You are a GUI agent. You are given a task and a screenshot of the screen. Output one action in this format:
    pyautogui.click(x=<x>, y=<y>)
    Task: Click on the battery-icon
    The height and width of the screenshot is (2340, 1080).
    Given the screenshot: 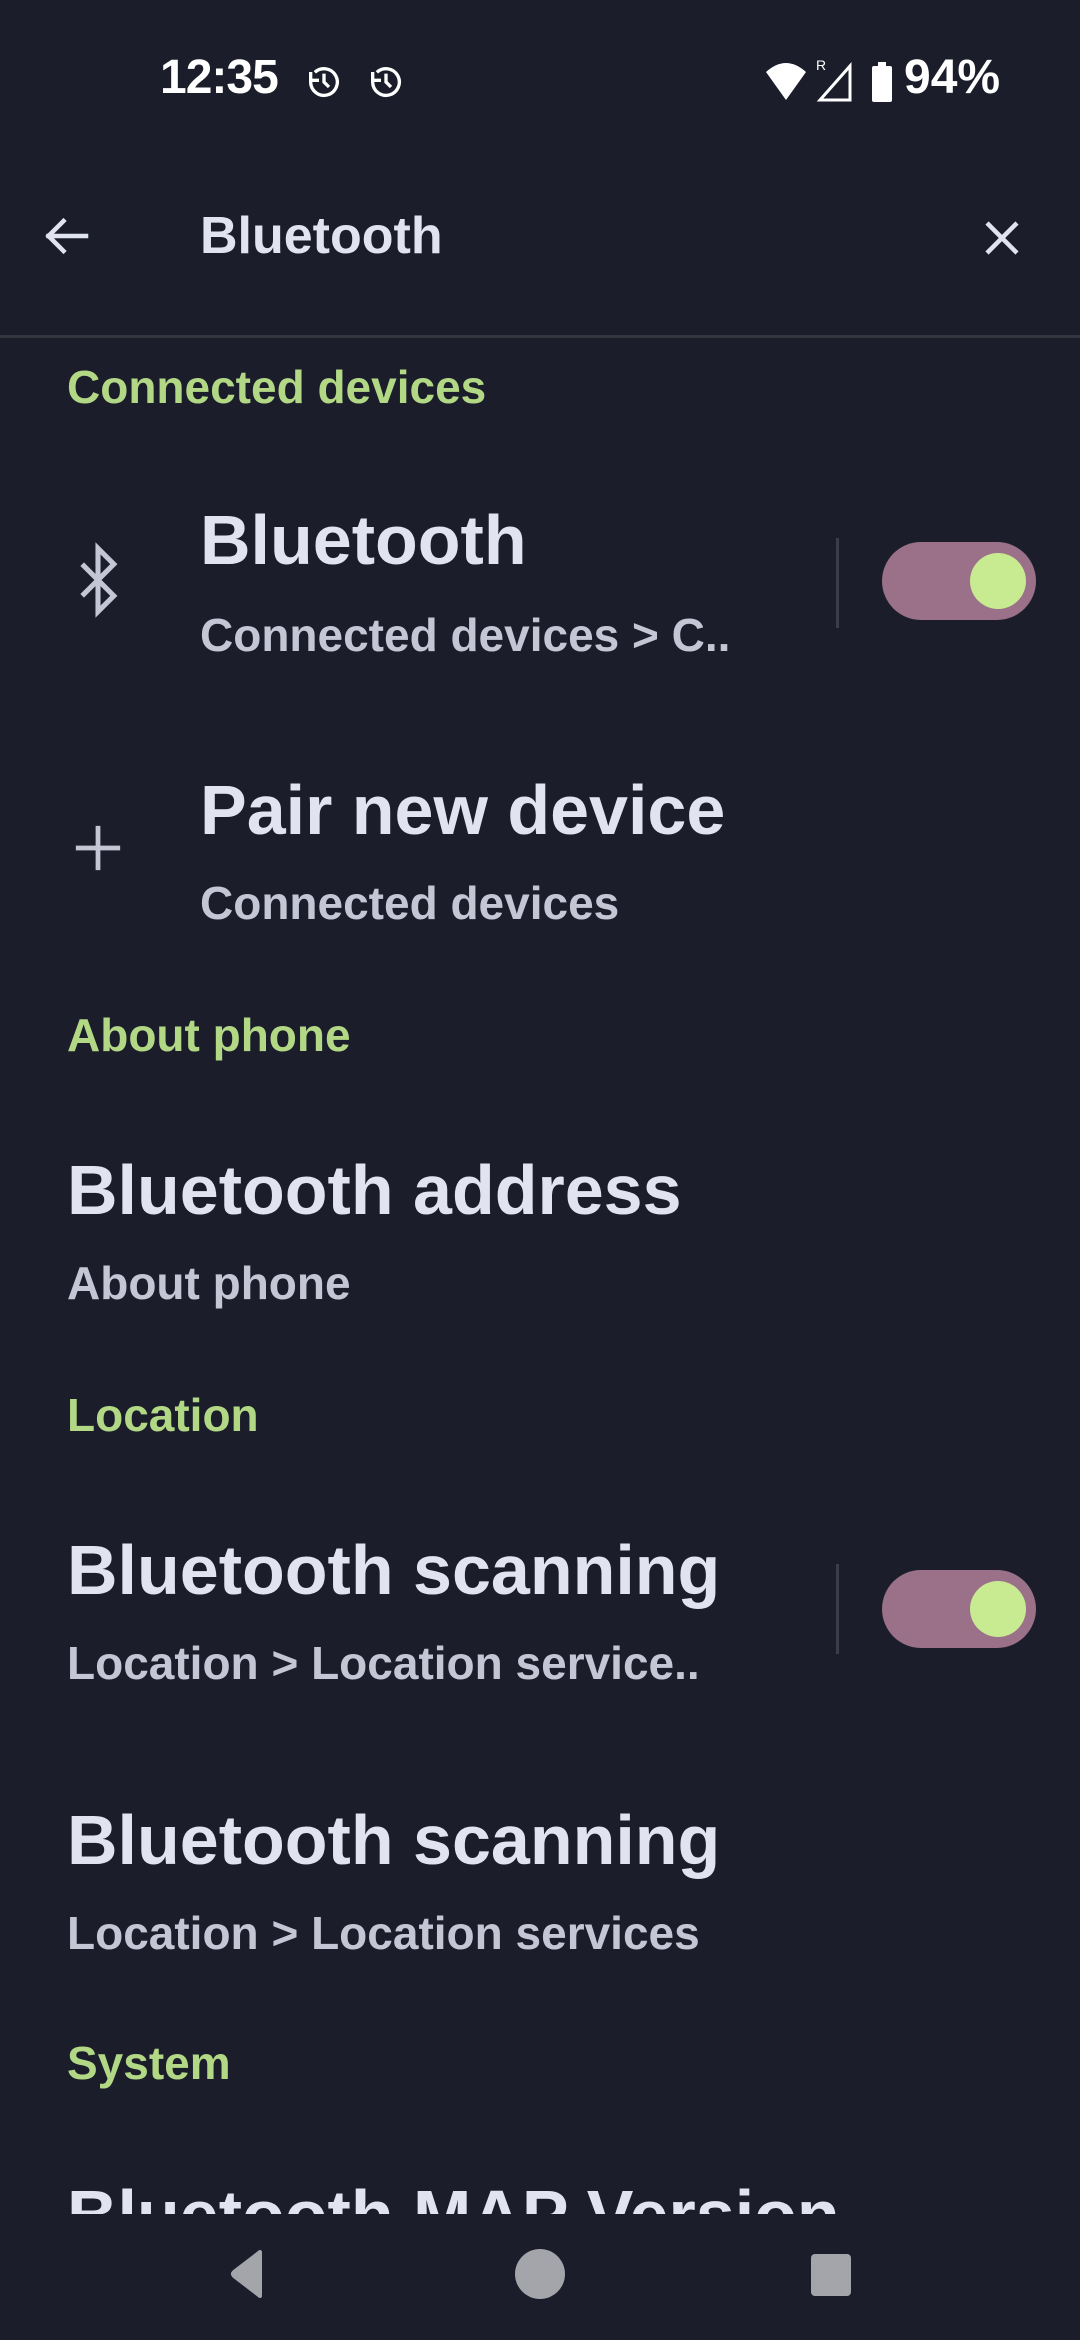 What is the action you would take?
    pyautogui.click(x=882, y=84)
    